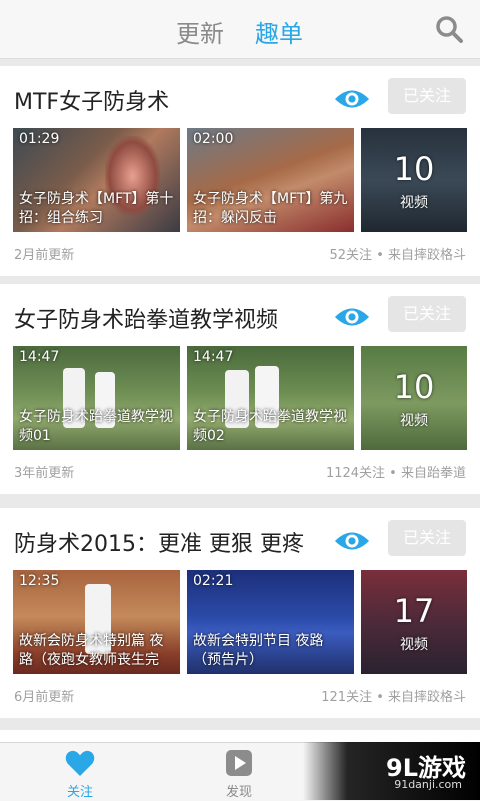 The width and height of the screenshot is (480, 801). Describe the element at coordinates (279, 31) in the screenshot. I see `tab-qudan: 趣单` at that location.